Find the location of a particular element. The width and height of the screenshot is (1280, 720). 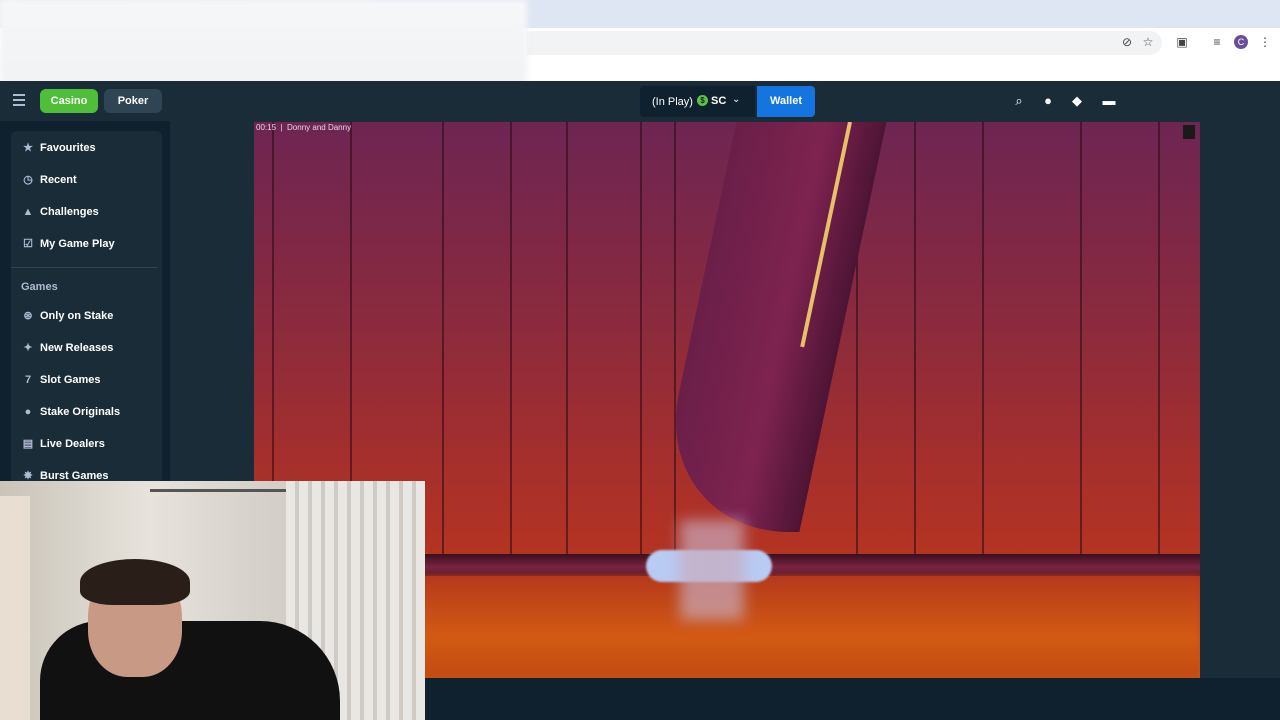

sidebar-item-my-game-play: ☑ My Game Play is located at coordinates (68, 244).